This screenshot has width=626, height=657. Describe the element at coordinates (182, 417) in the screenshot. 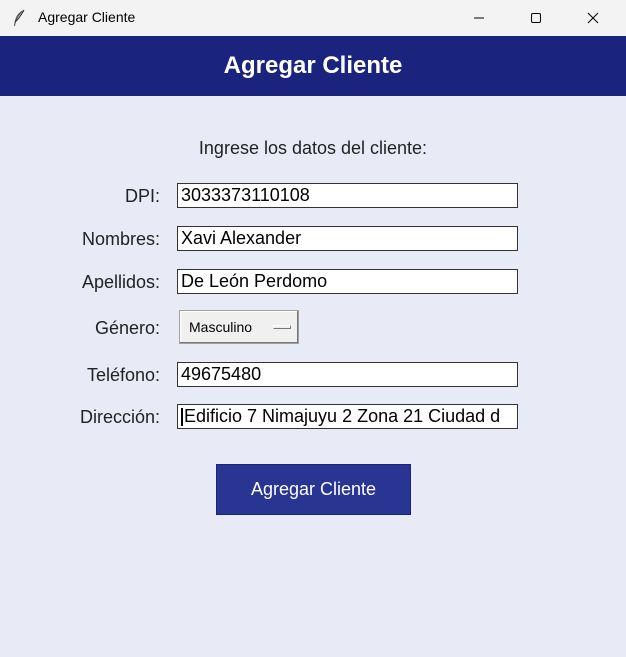

I see `text-cursor` at that location.